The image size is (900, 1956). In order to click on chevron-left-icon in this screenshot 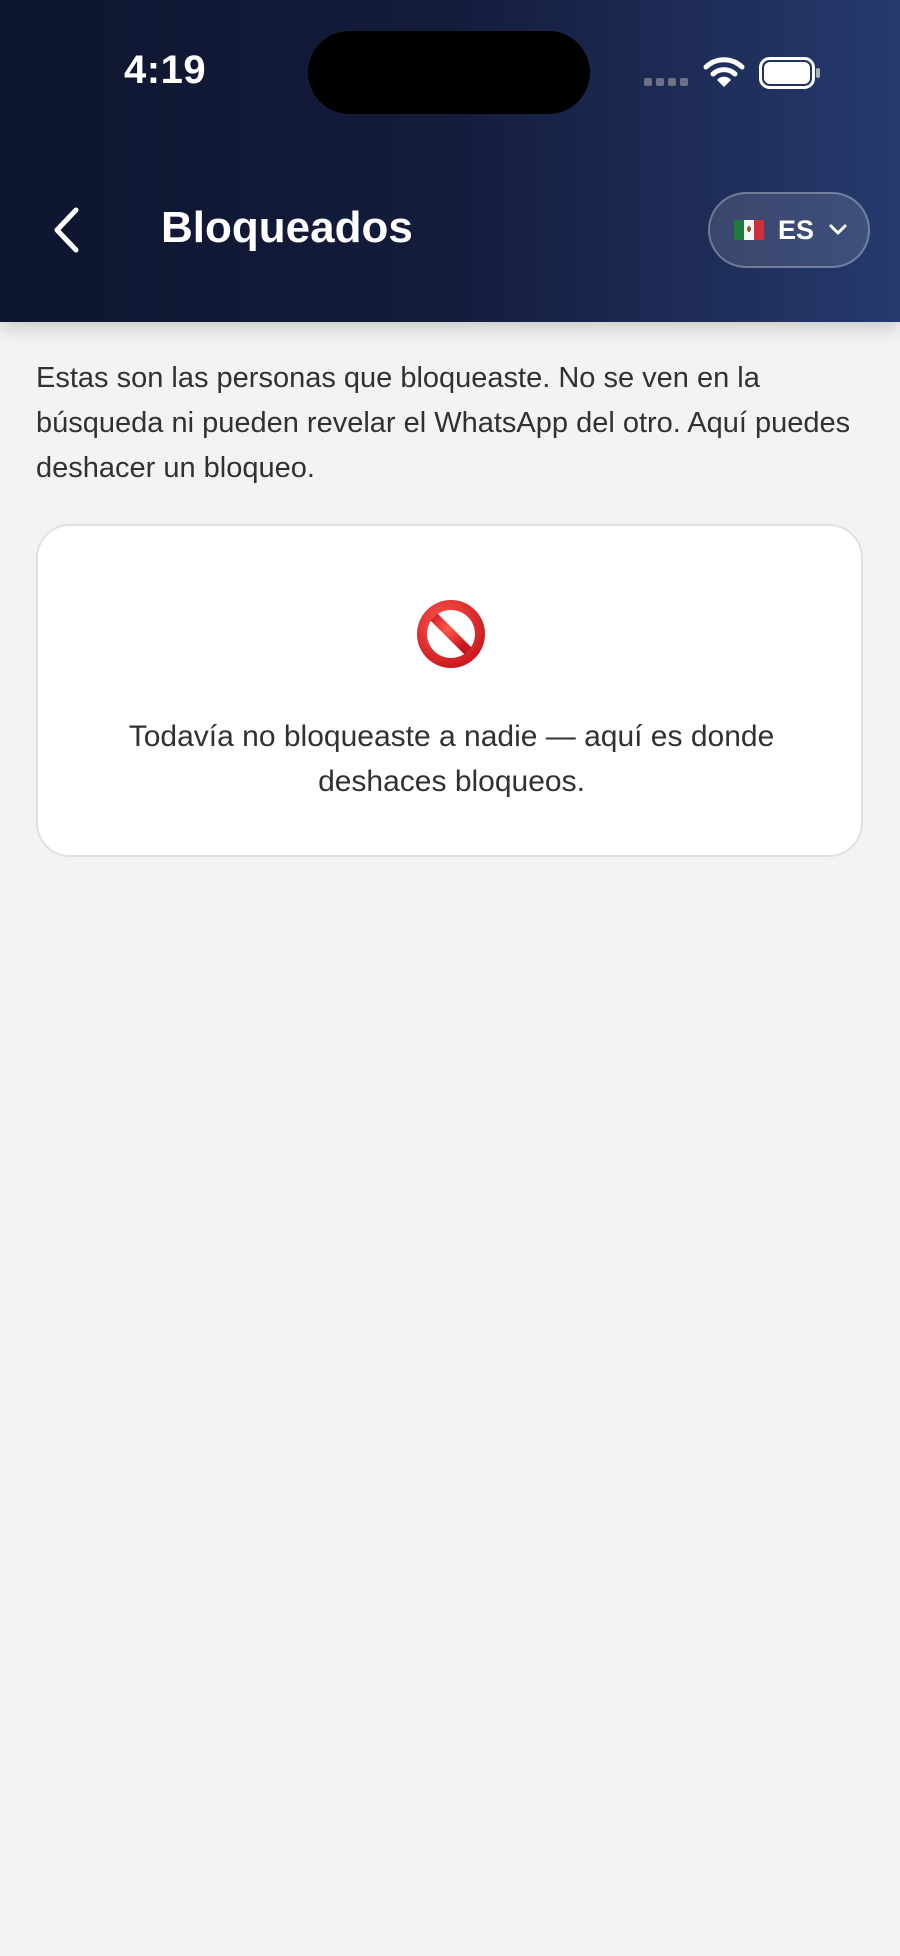, I will do `click(66, 230)`.